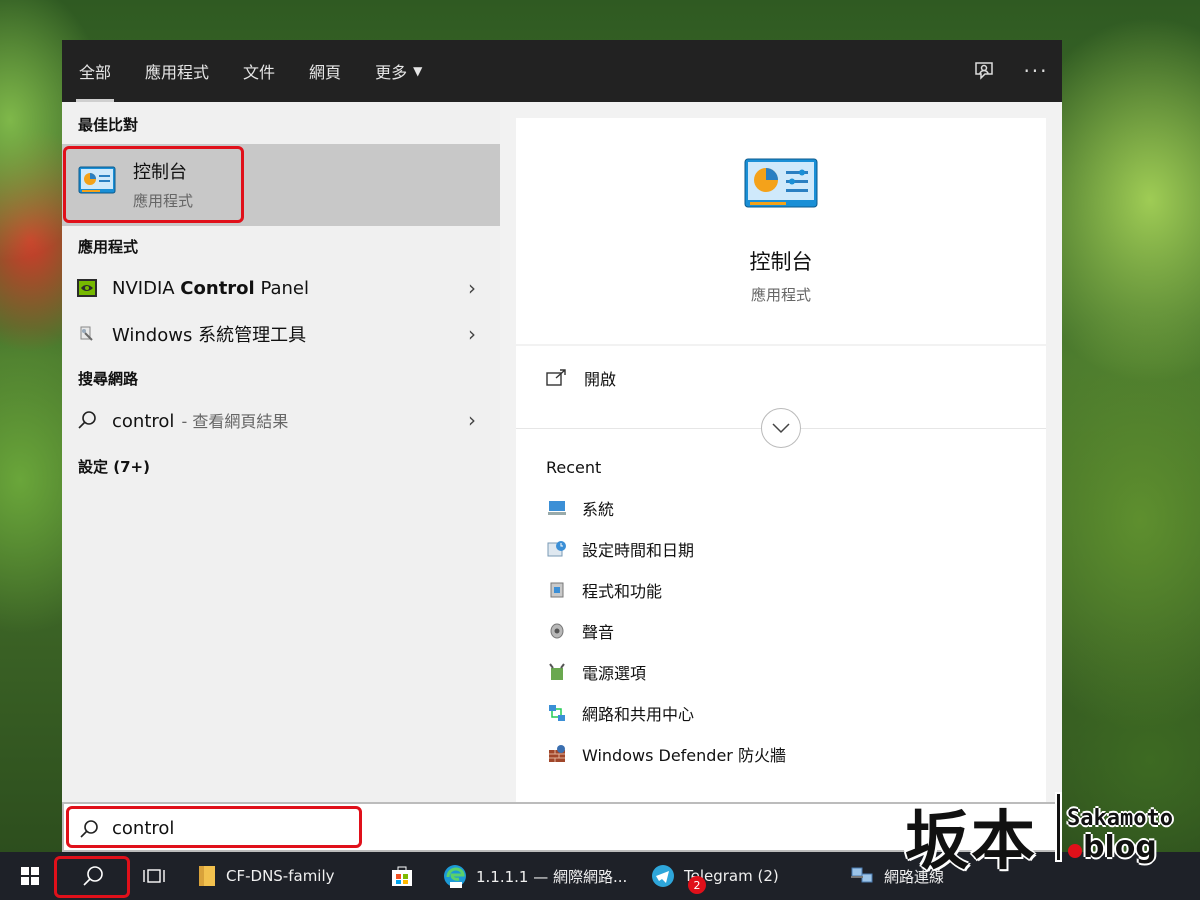 This screenshot has width=1200, height=900. Describe the element at coordinates (556, 377) in the screenshot. I see `open-icon` at that location.